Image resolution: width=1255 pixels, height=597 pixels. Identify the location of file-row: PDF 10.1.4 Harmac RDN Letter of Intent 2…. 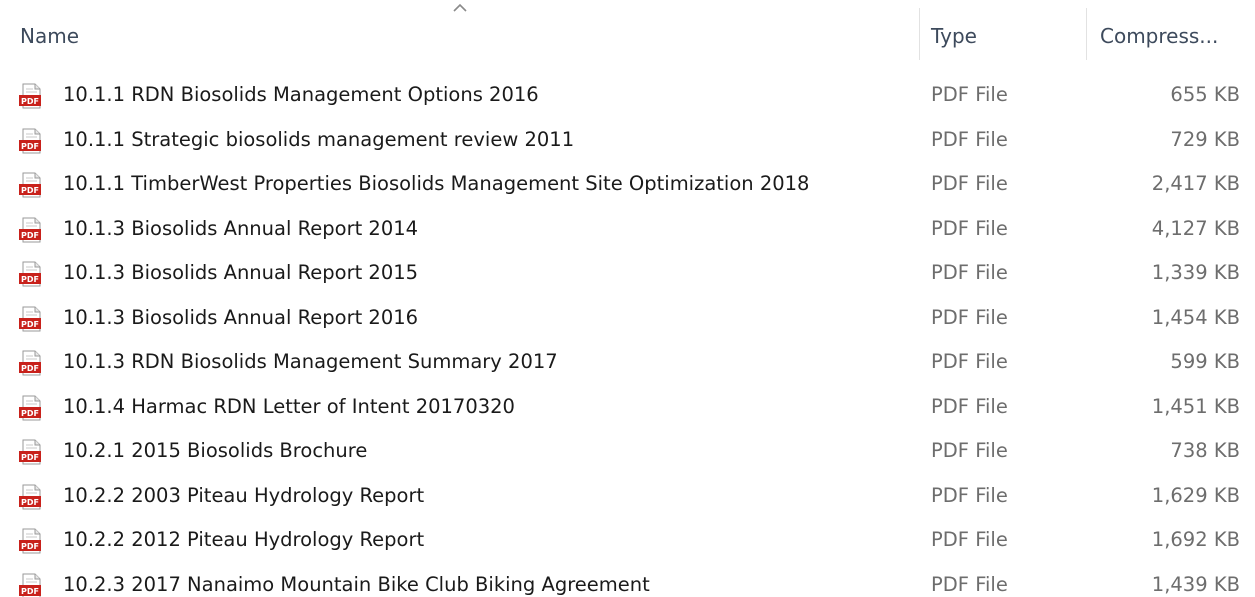
(627, 407).